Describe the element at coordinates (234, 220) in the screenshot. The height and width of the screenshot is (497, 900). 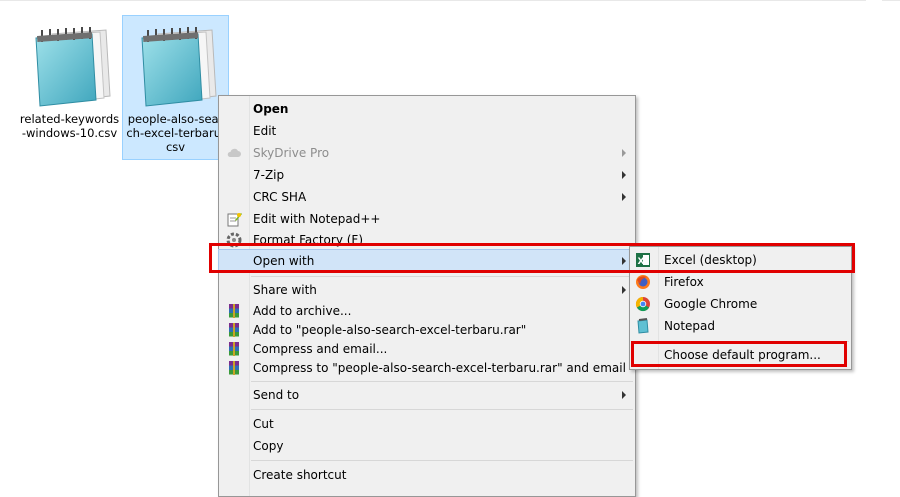
I see `notepadplusplus-icon` at that location.